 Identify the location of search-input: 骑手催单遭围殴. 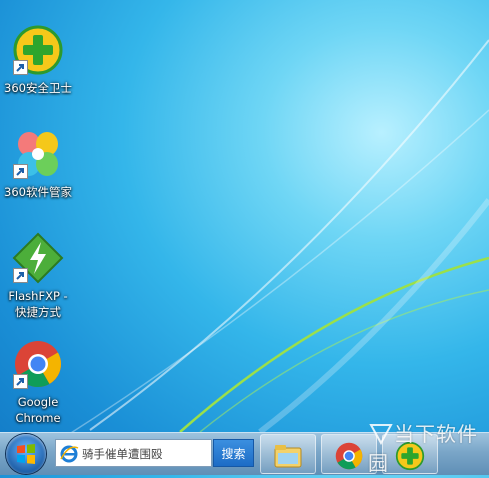
(133, 453).